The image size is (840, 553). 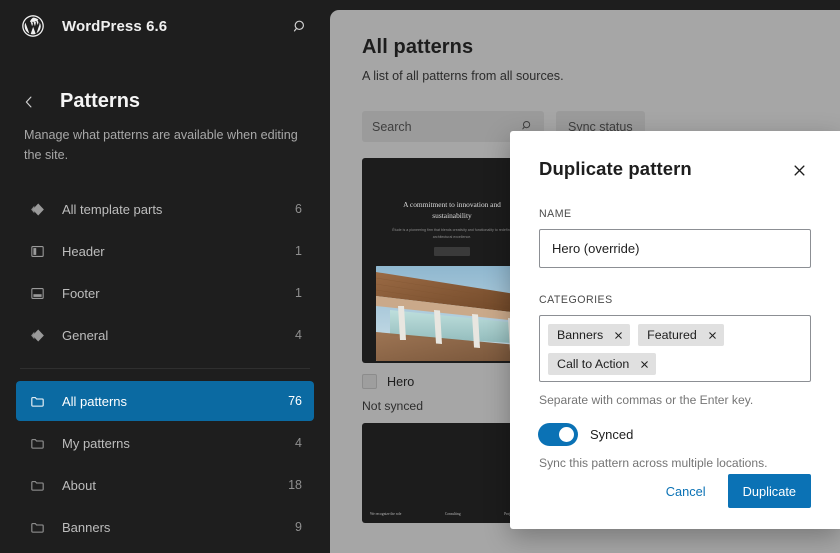 What do you see at coordinates (95, 401) in the screenshot?
I see `sidebar-item-label: All patterns` at bounding box center [95, 401].